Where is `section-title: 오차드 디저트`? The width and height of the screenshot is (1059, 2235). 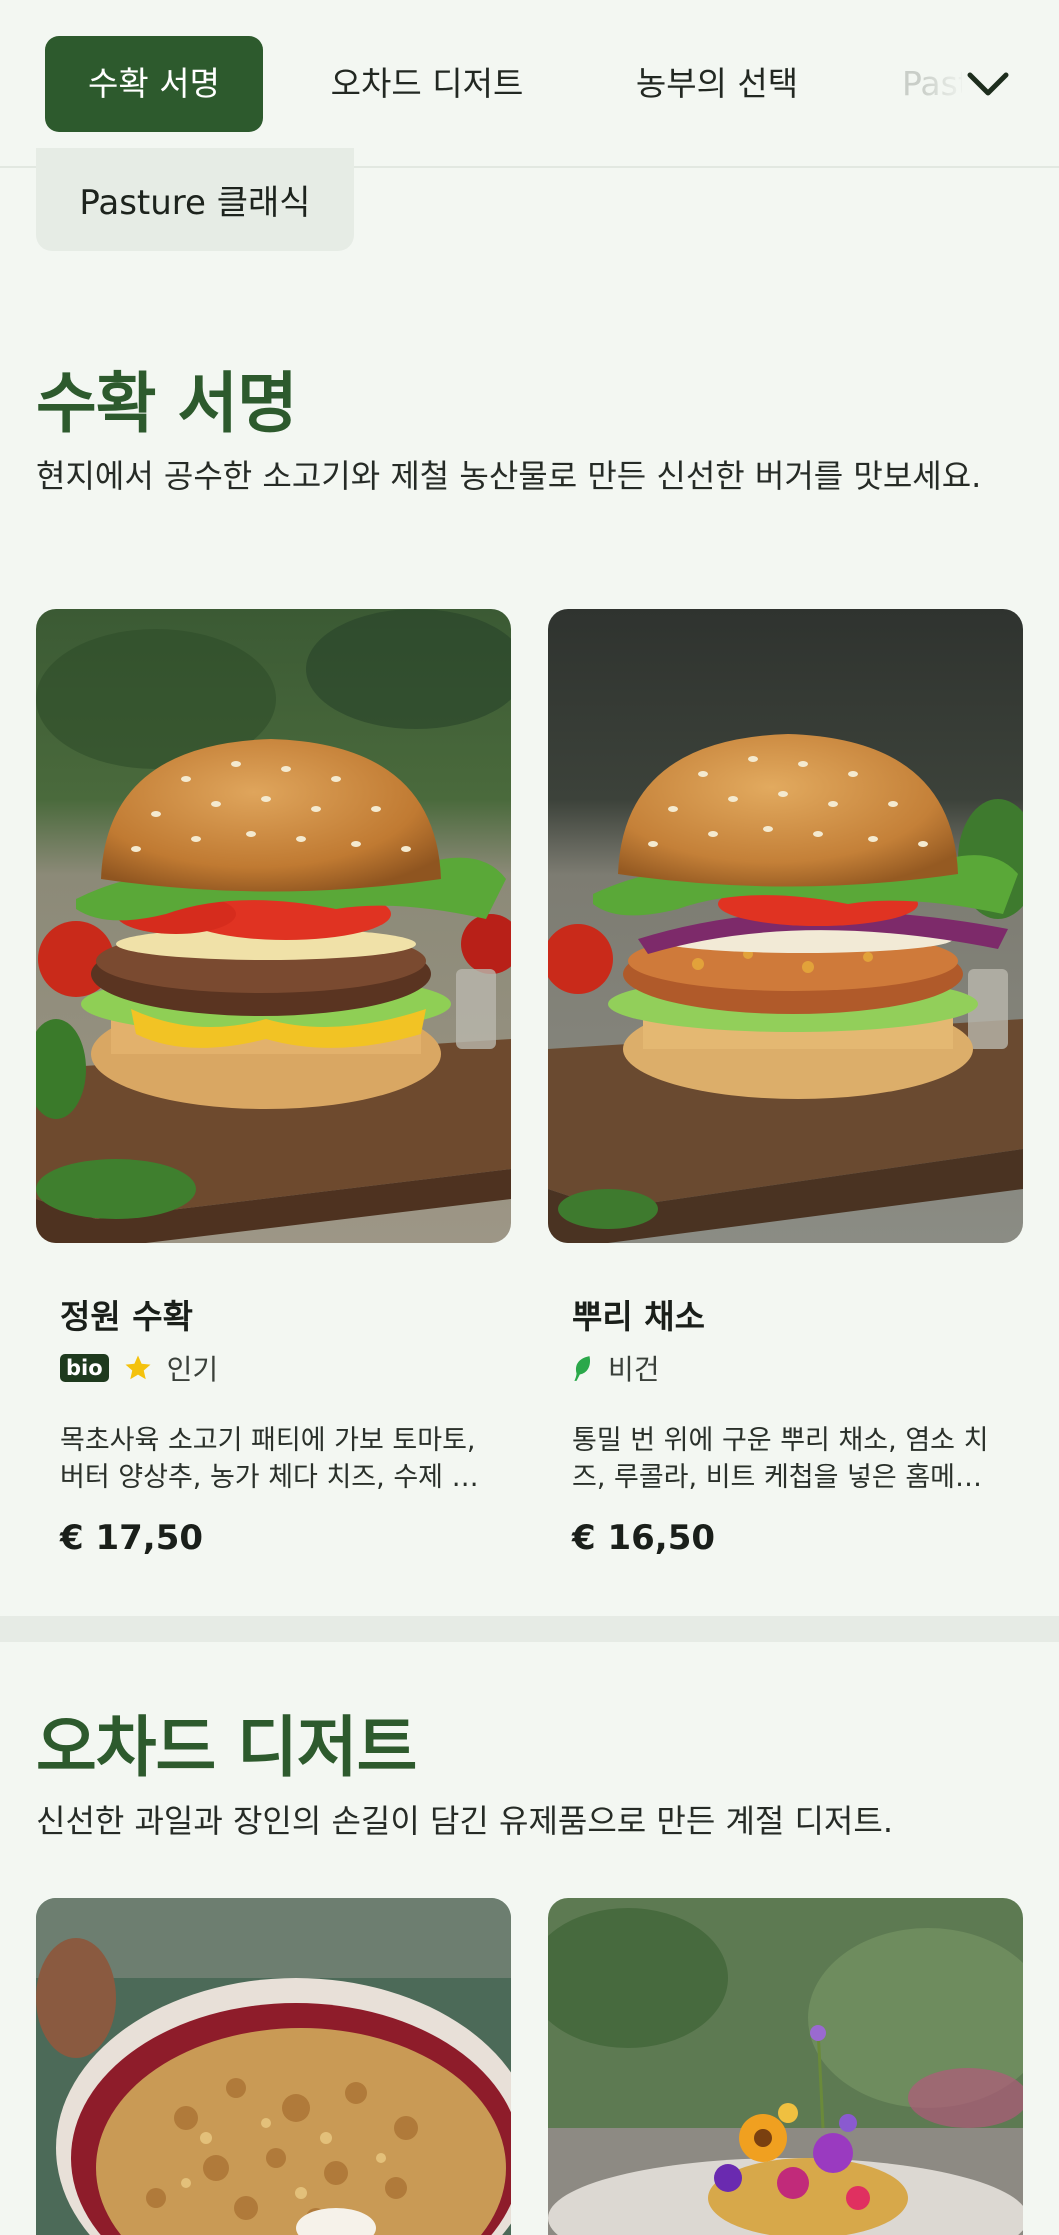 section-title: 오차드 디저트 is located at coordinates (226, 1747).